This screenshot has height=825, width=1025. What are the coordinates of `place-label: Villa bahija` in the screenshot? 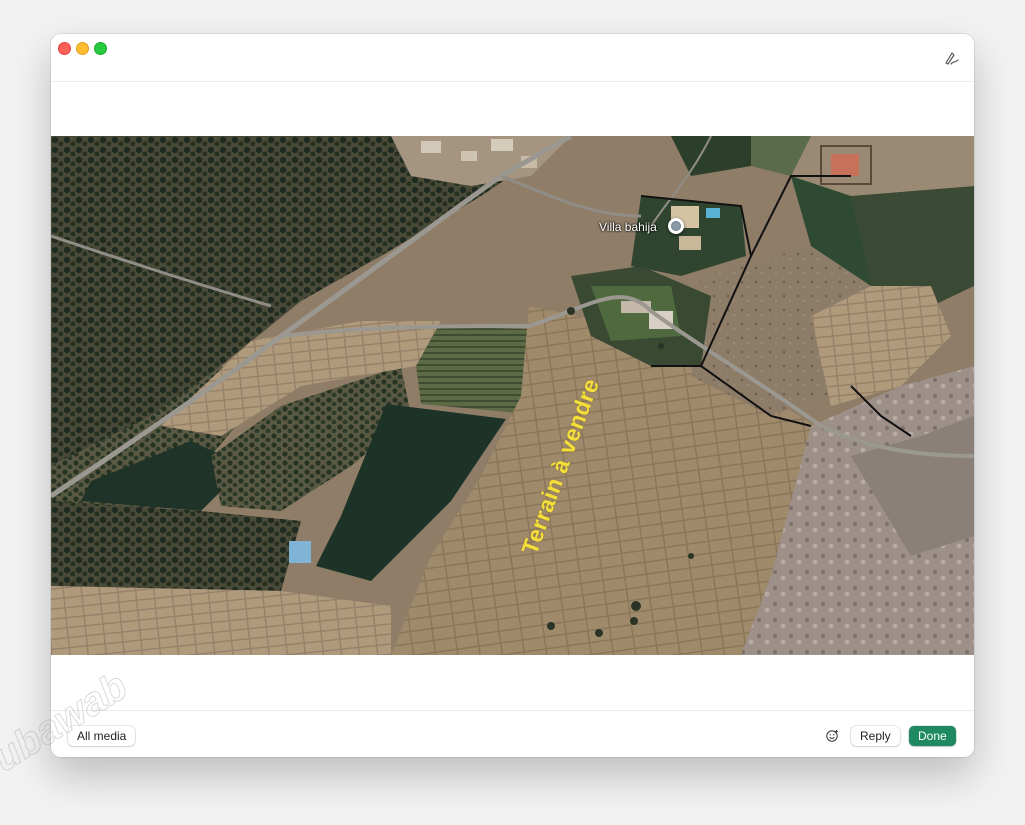 It's located at (628, 227).